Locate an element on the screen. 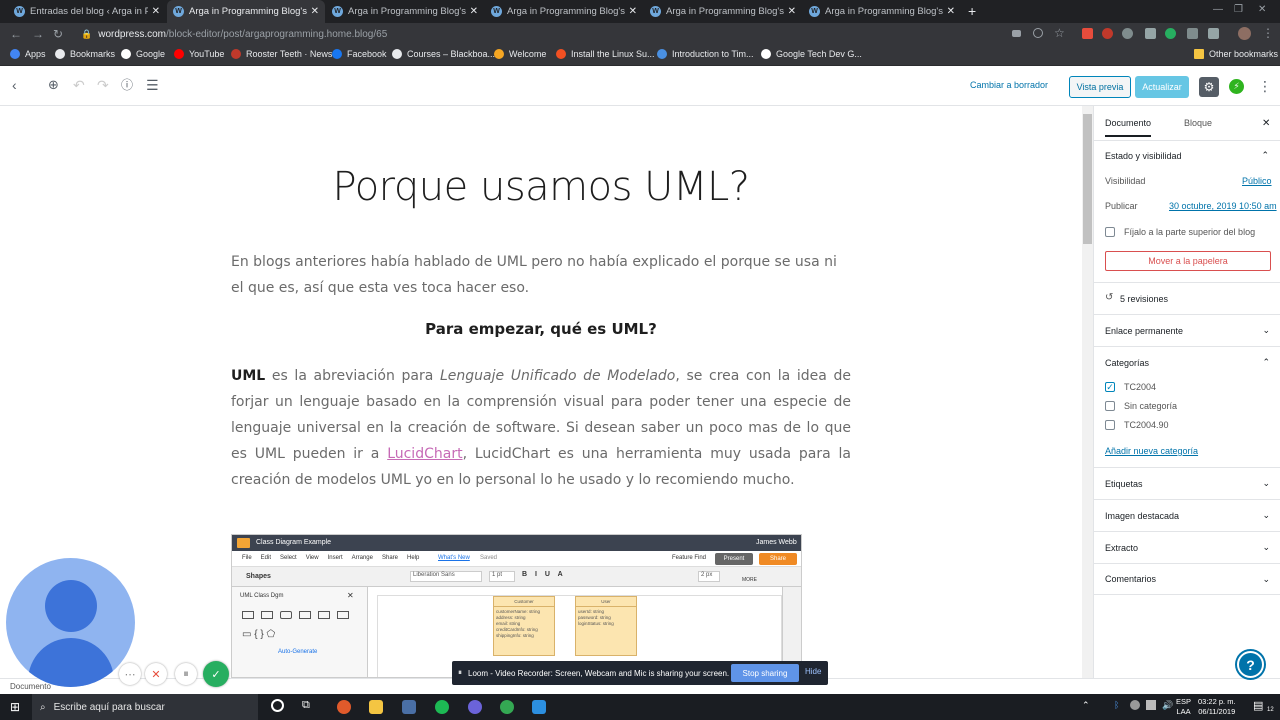 This screenshot has width=1280, height=720. comments-section: Comentarios ⌄ is located at coordinates (1187, 579).